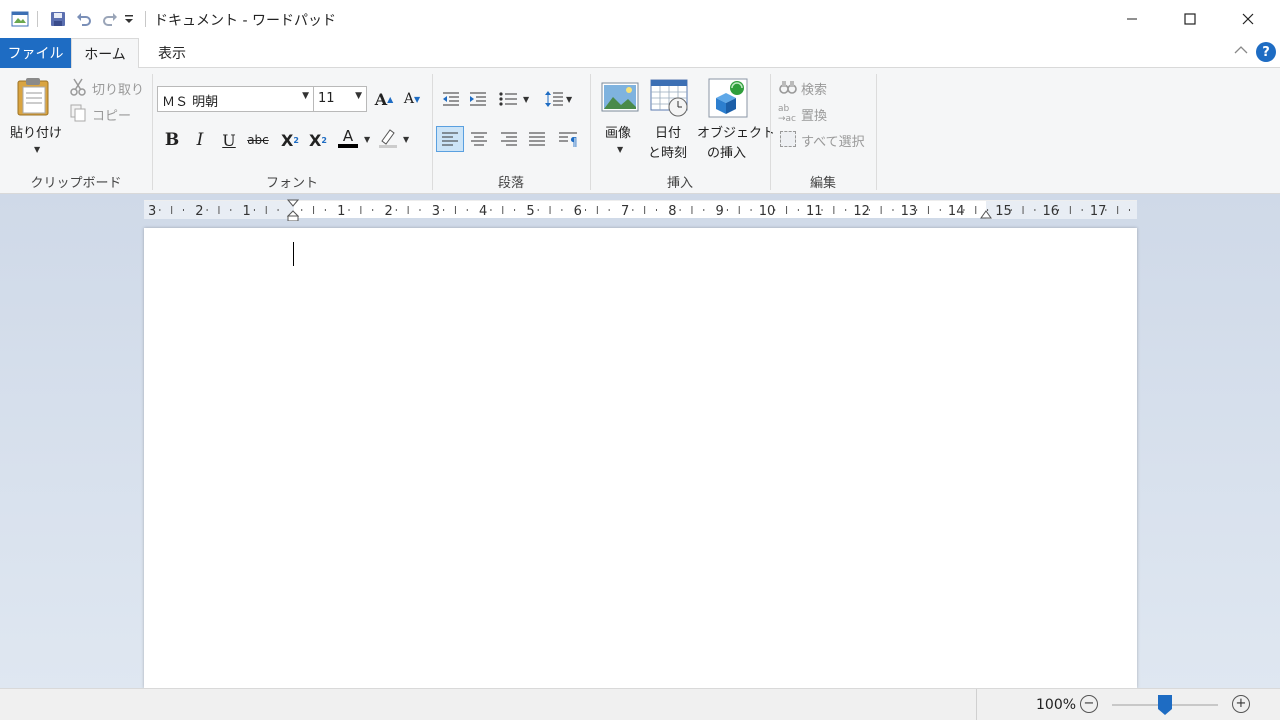  What do you see at coordinates (35, 53) in the screenshot?
I see `tab-file: ファイル` at bounding box center [35, 53].